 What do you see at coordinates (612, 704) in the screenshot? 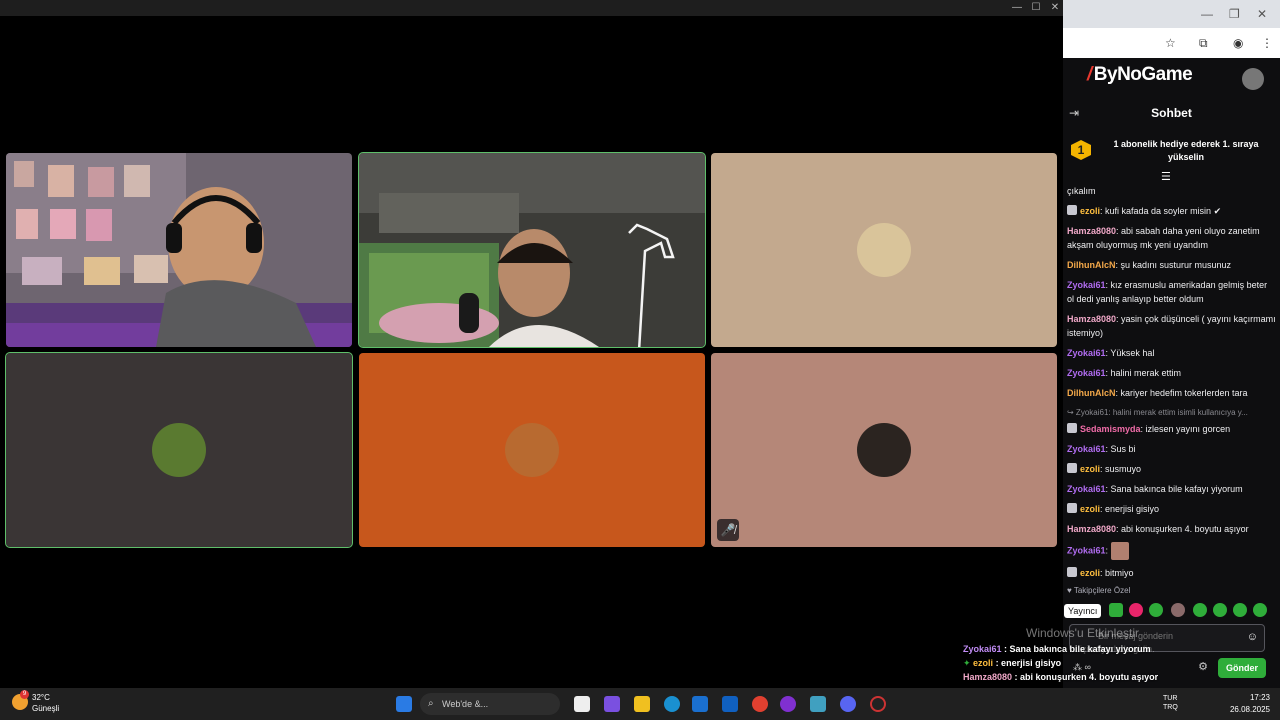
I see `copilot-icon` at bounding box center [612, 704].